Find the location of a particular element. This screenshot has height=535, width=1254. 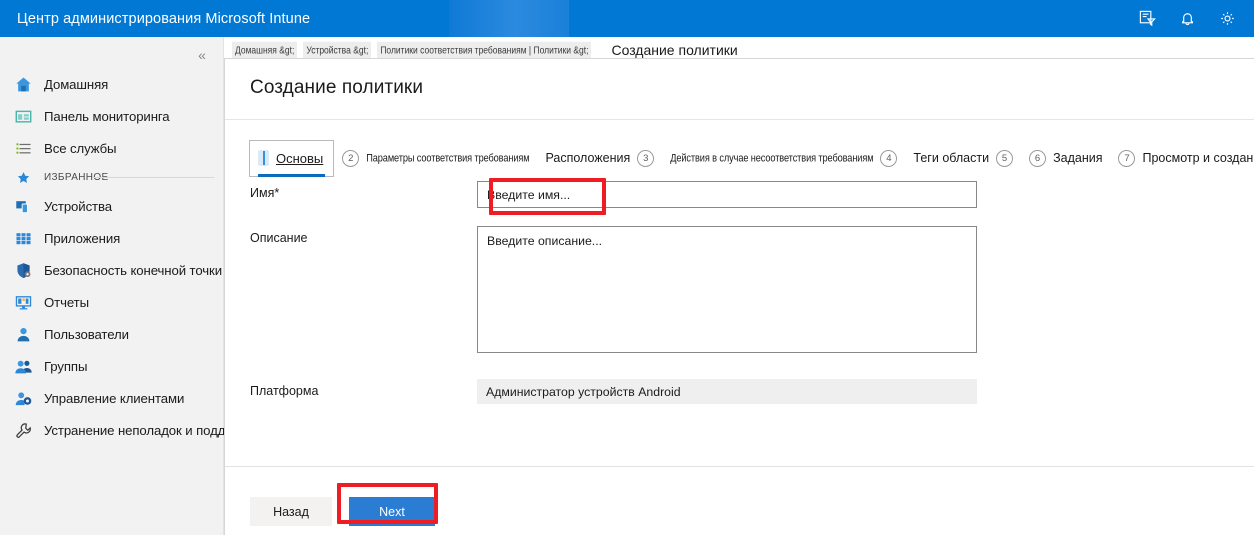

reports-monitor-icon is located at coordinates (23, 302).